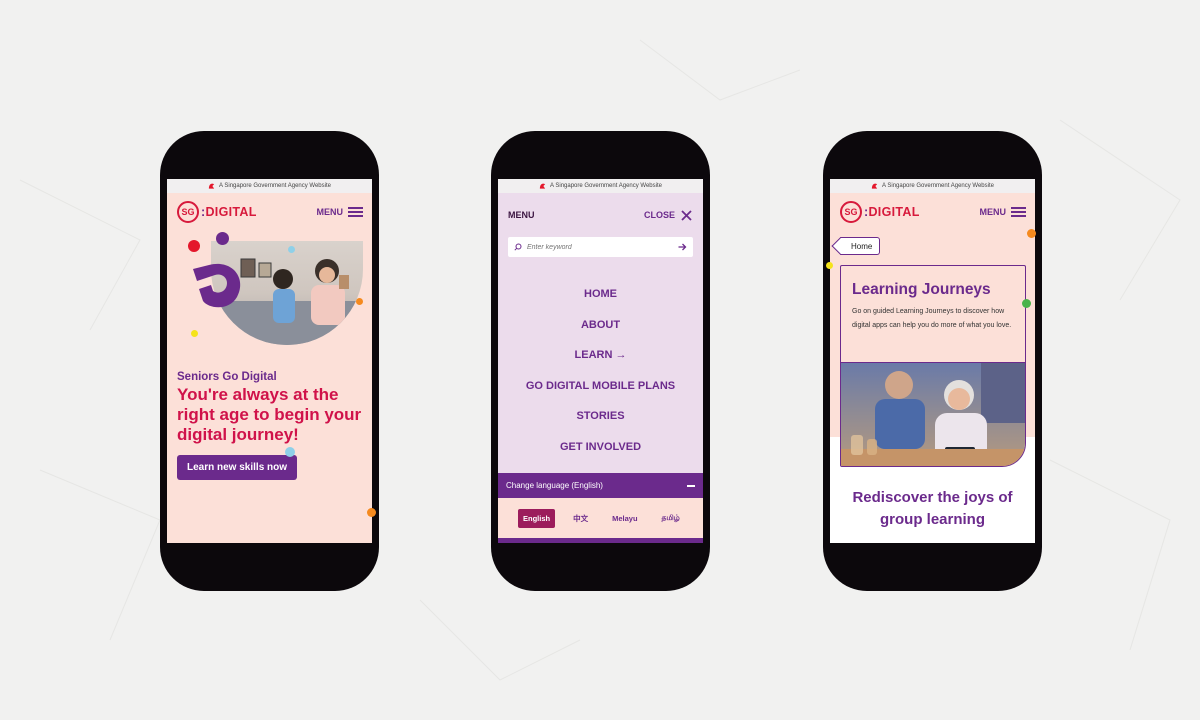 The width and height of the screenshot is (1200, 720). I want to click on menu-title: MENU, so click(521, 215).